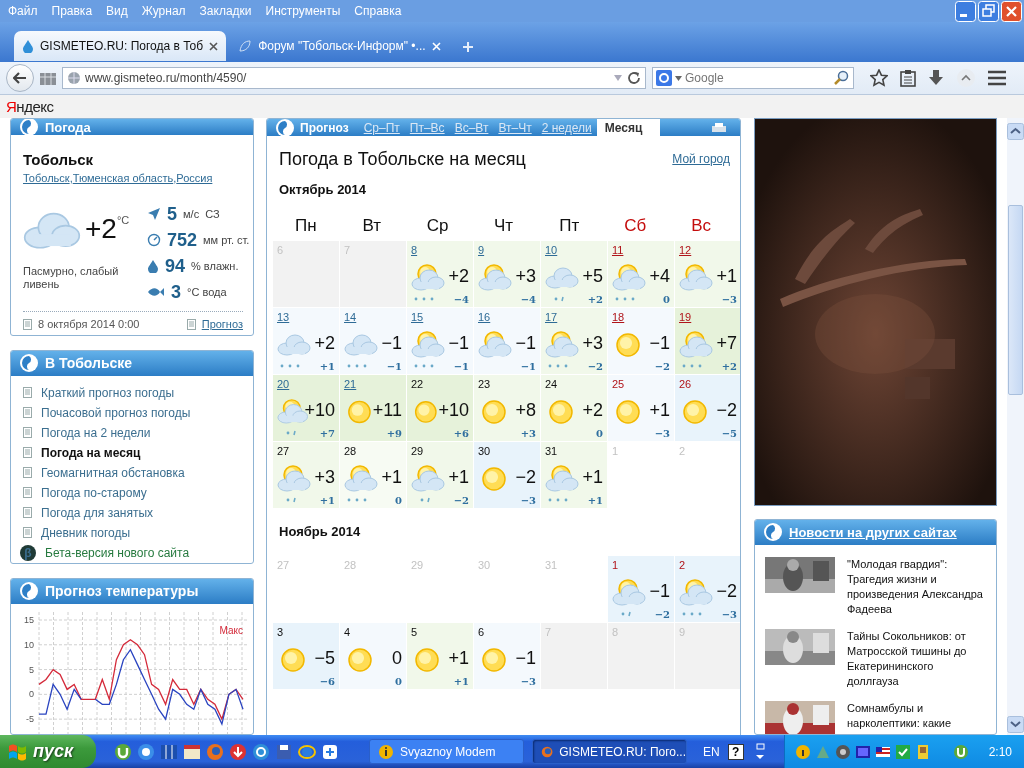  I want to click on location-link: Россия, so click(194, 178).